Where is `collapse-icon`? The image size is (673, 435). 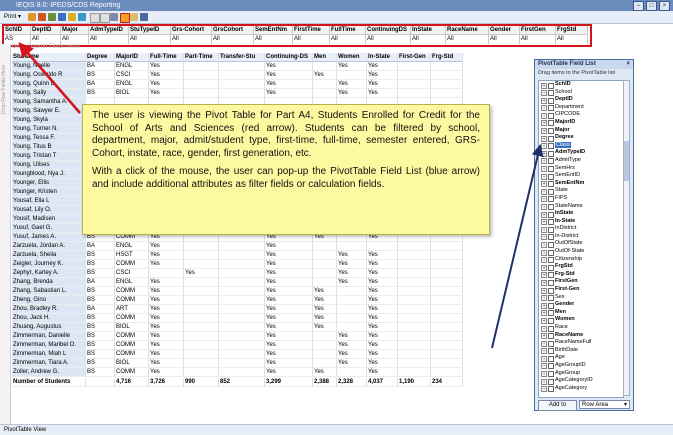 collapse-icon is located at coordinates (105, 18).